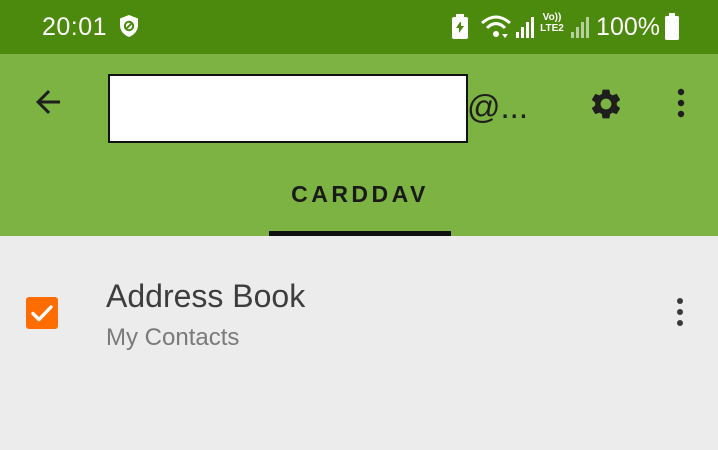 Image resolution: width=718 pixels, height=450 pixels. What do you see at coordinates (552, 28) in the screenshot?
I see `network-label: LTE2` at bounding box center [552, 28].